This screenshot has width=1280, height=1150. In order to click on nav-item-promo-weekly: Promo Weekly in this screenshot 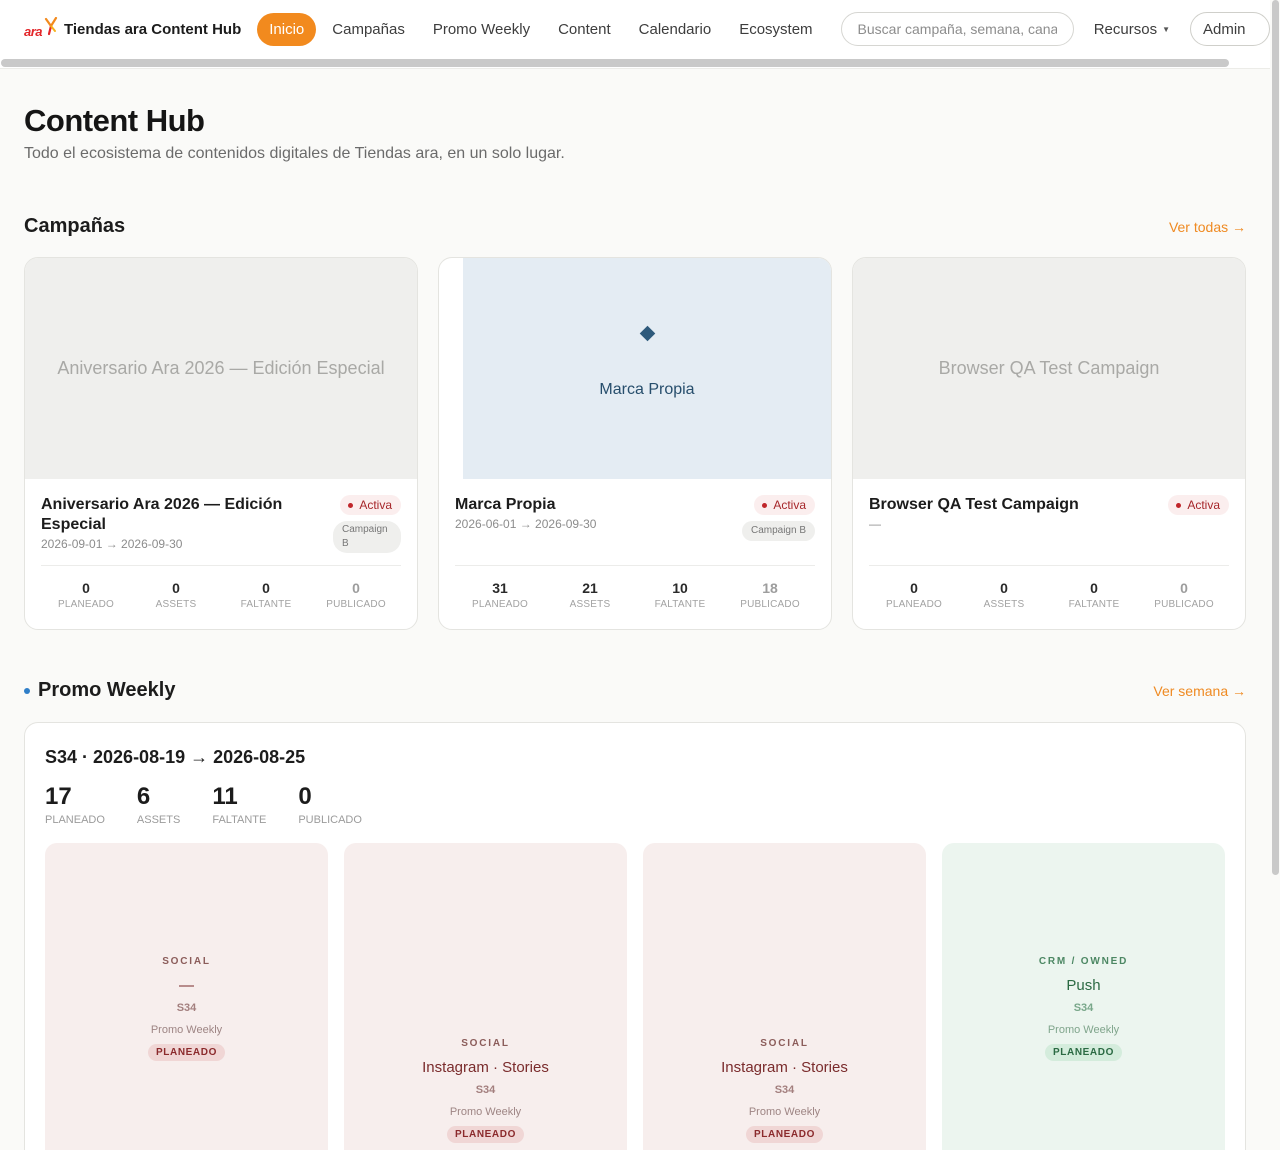, I will do `click(481, 29)`.